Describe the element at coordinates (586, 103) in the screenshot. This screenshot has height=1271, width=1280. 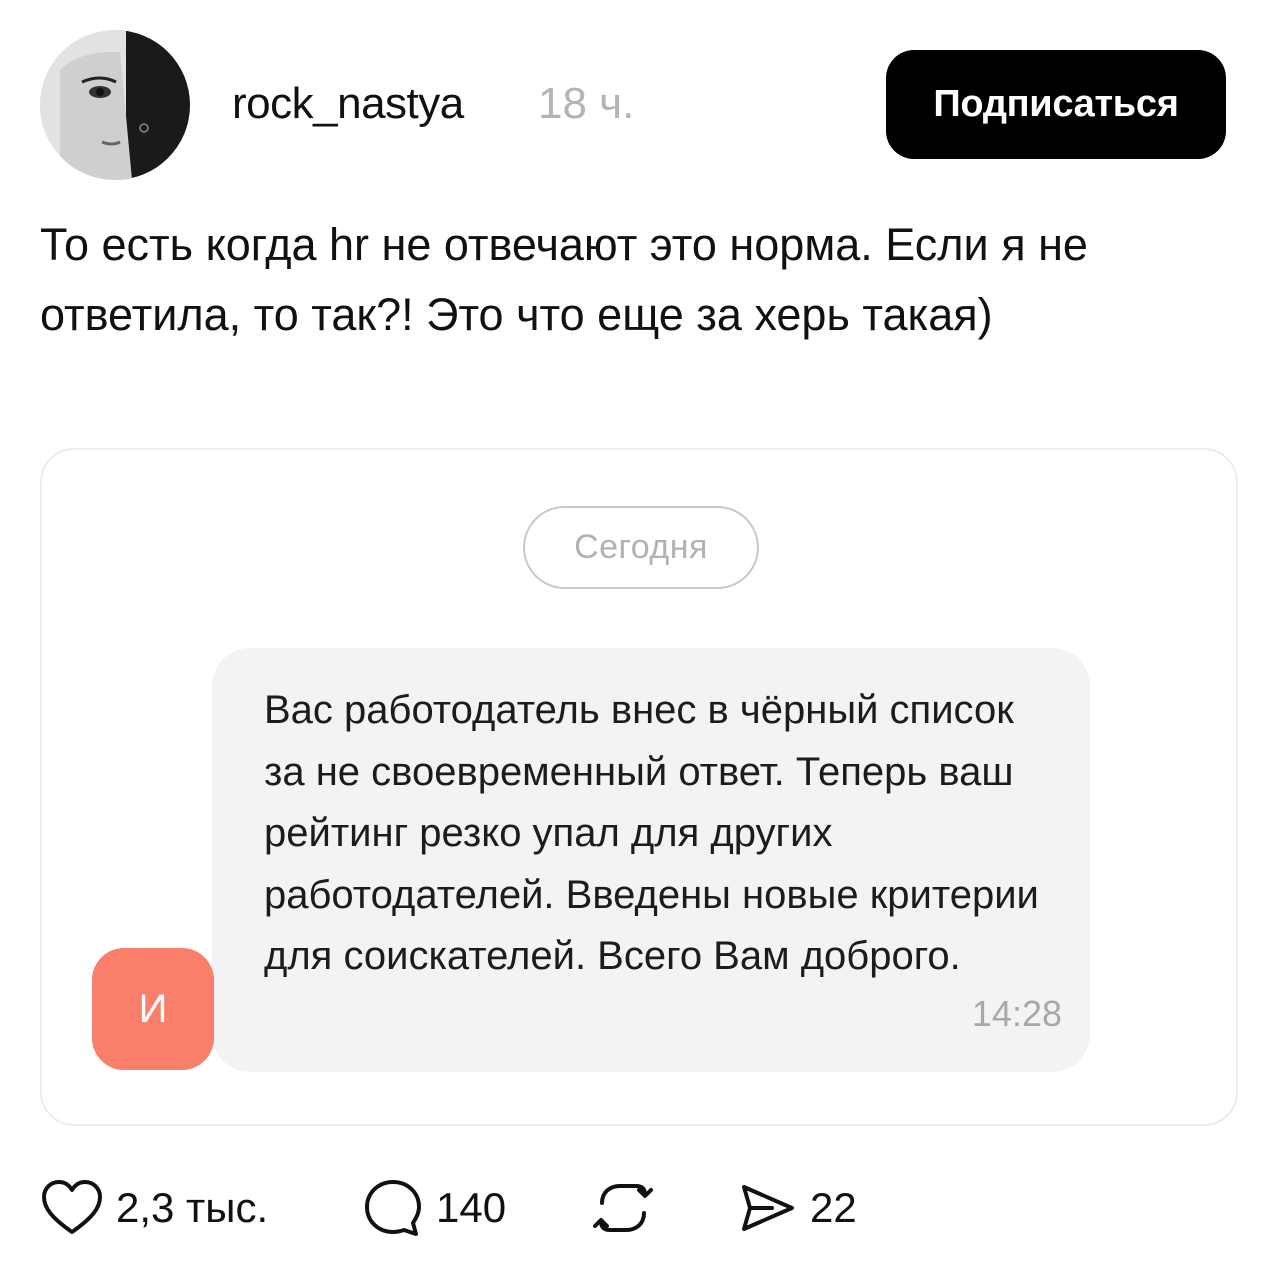
I see `post-timestamp: 18 ч.` at that location.